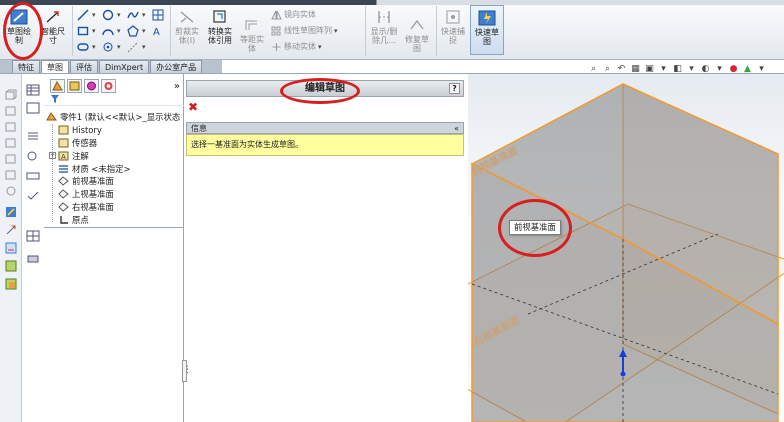  What do you see at coordinates (487, 30) in the screenshot?
I see `rapid-sketch-button: 快速草 图` at bounding box center [487, 30].